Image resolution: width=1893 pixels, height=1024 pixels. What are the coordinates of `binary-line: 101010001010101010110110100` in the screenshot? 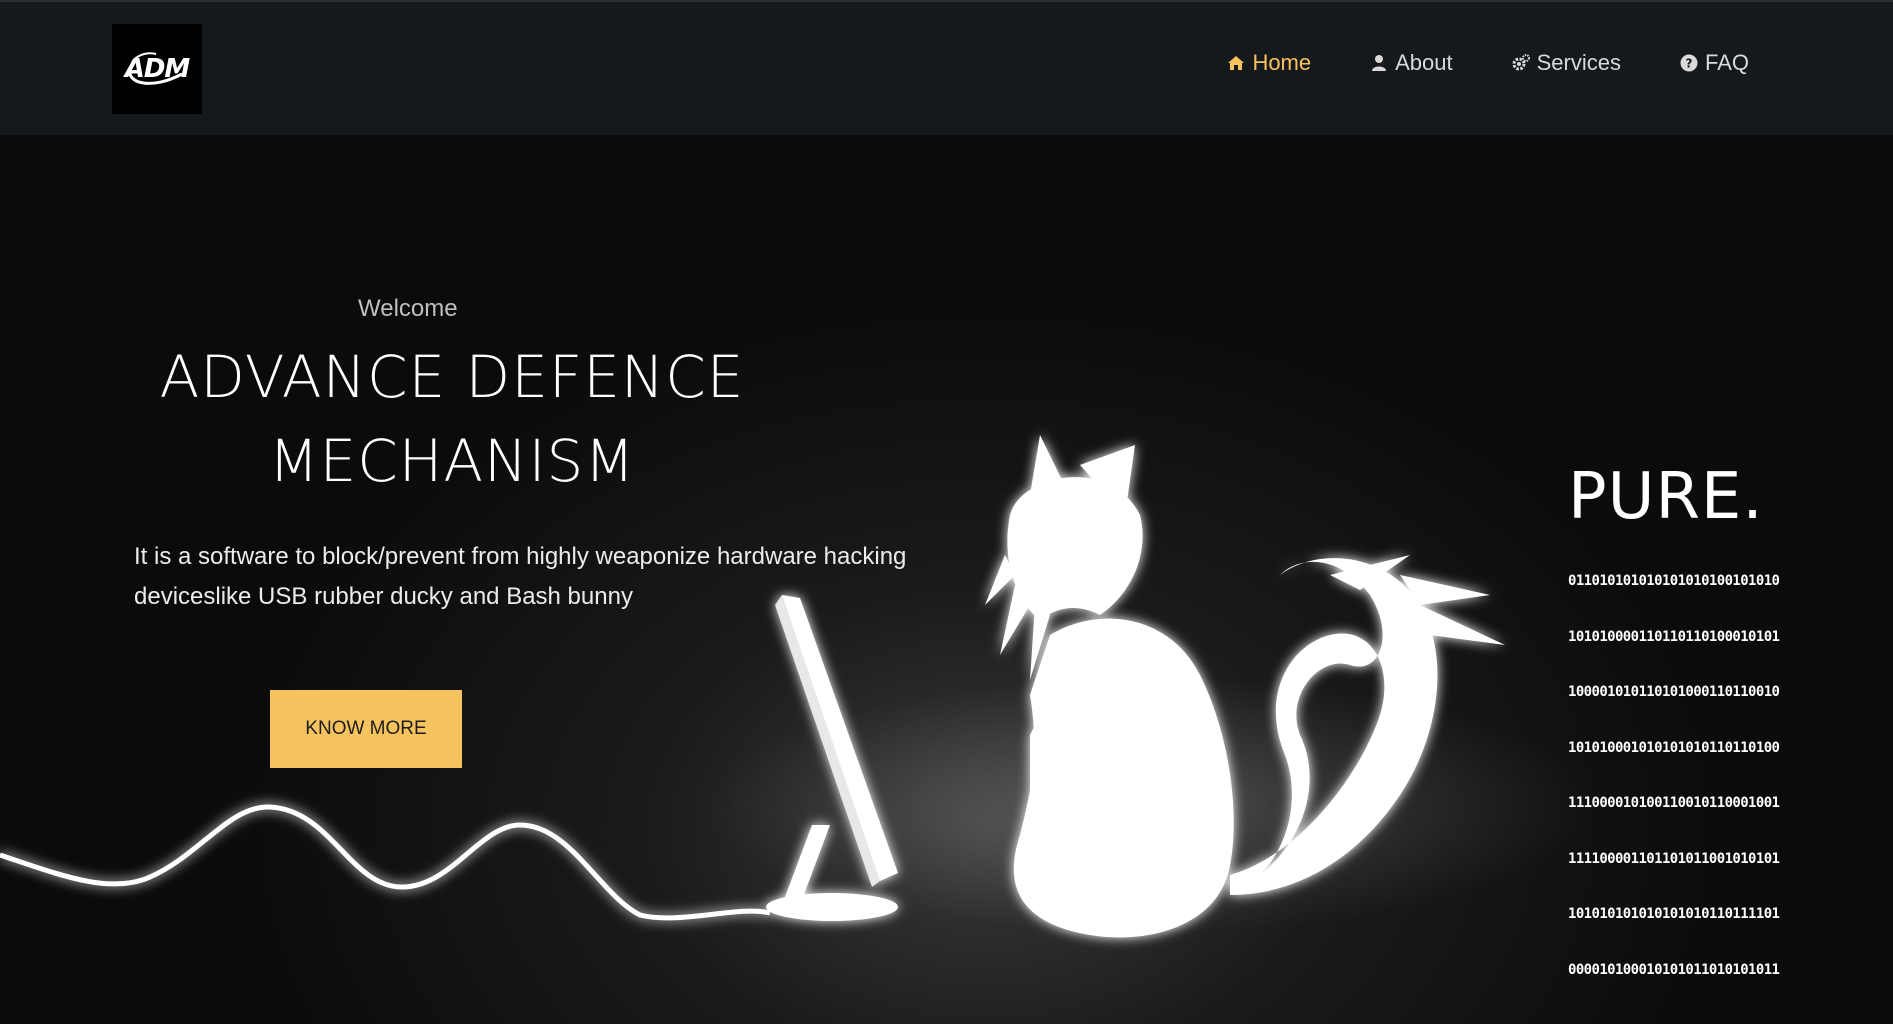 It's located at (1674, 747).